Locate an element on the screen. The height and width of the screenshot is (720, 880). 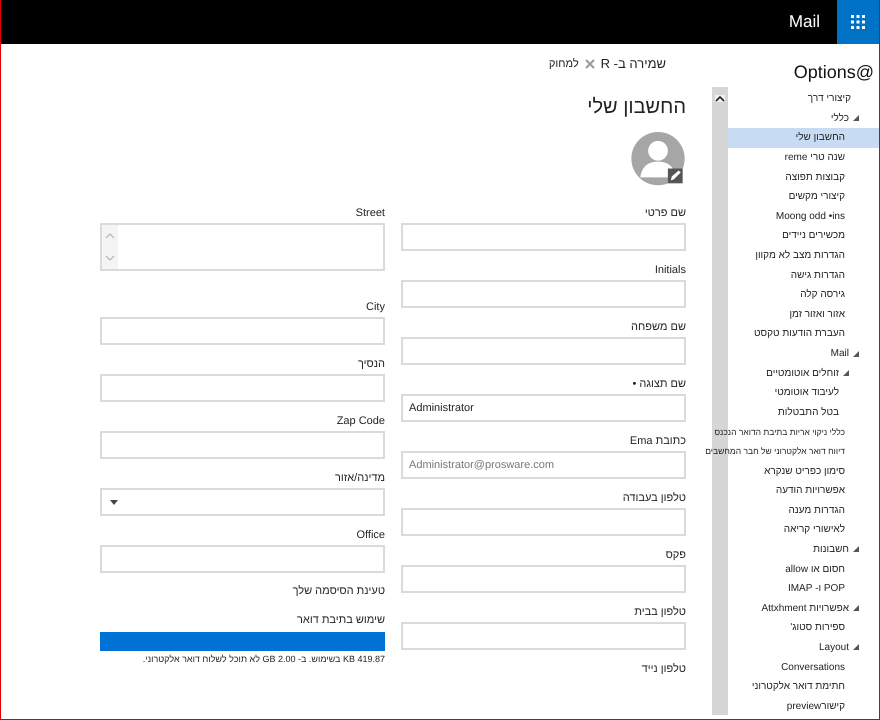
field-label: שם פרטי is located at coordinates (665, 213).